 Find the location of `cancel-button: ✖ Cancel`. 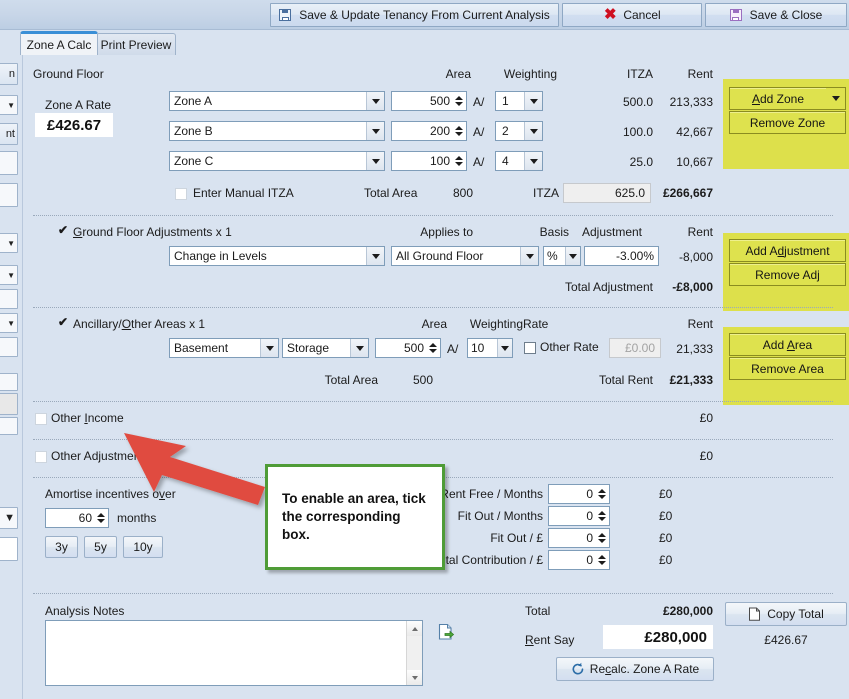

cancel-button: ✖ Cancel is located at coordinates (632, 15).